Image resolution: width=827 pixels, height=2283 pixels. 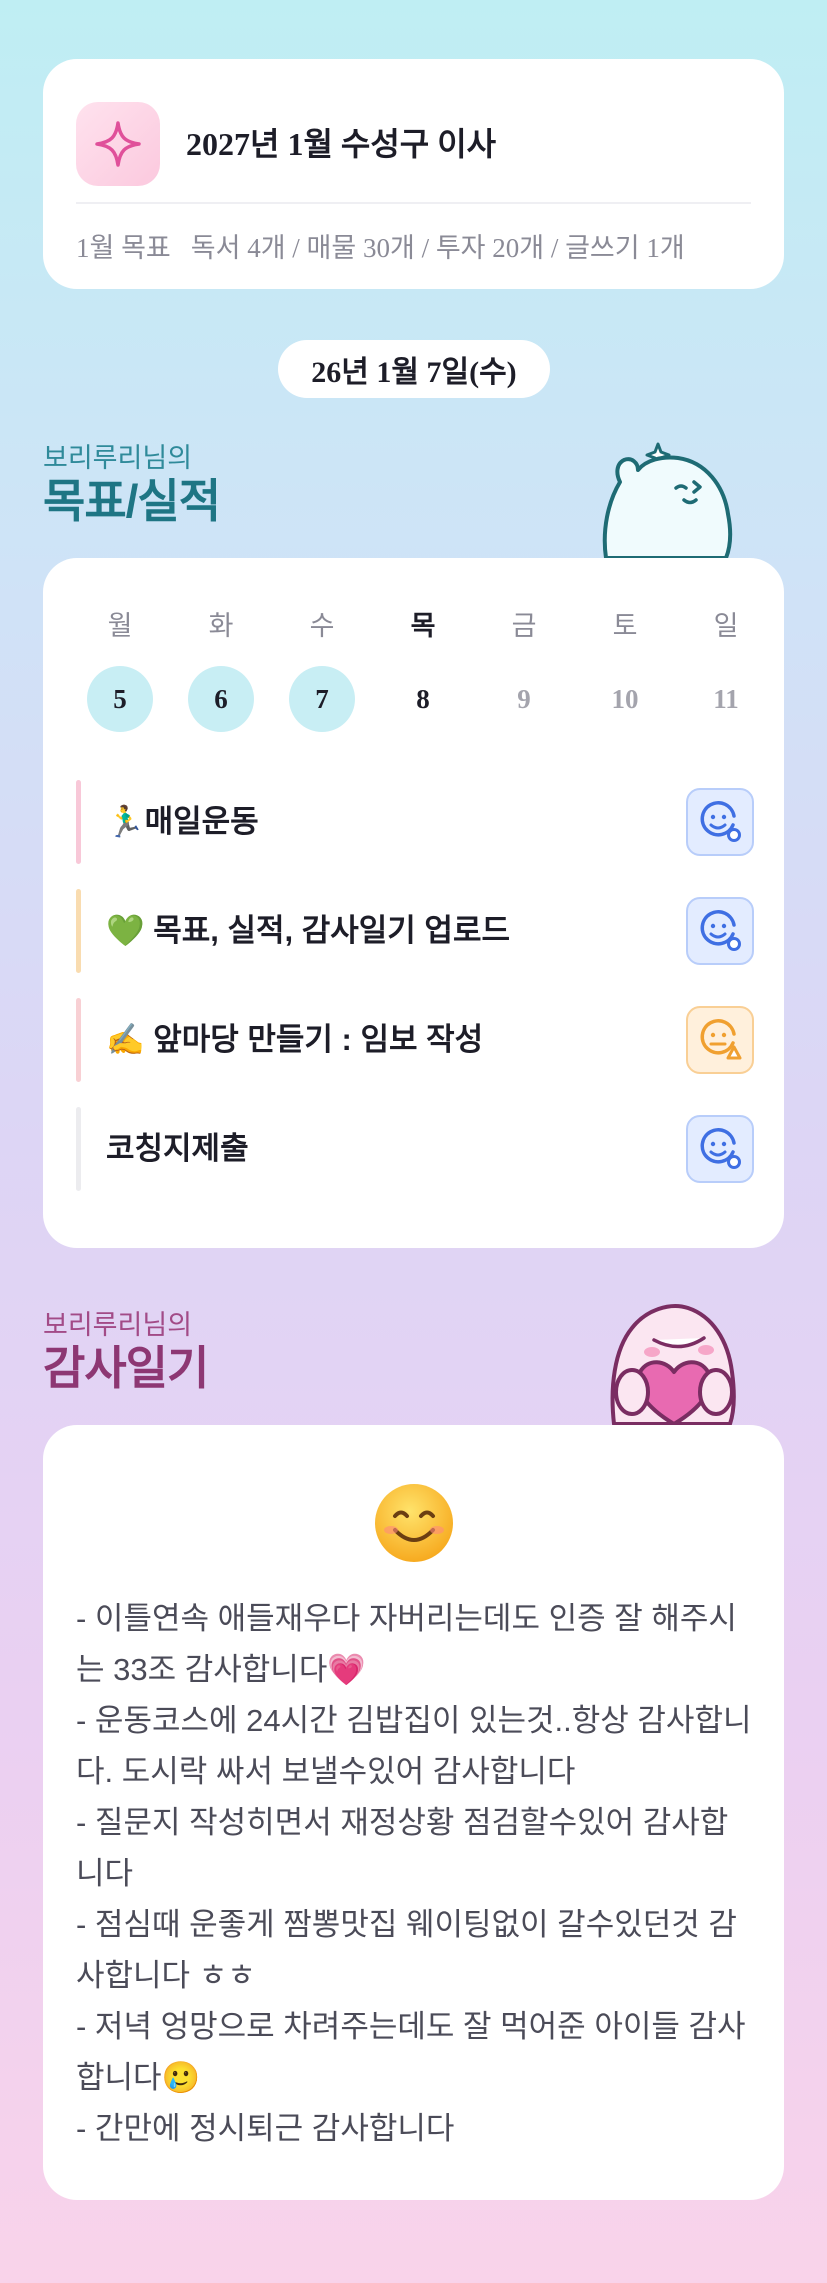 What do you see at coordinates (423, 626) in the screenshot?
I see `day-name: 목` at bounding box center [423, 626].